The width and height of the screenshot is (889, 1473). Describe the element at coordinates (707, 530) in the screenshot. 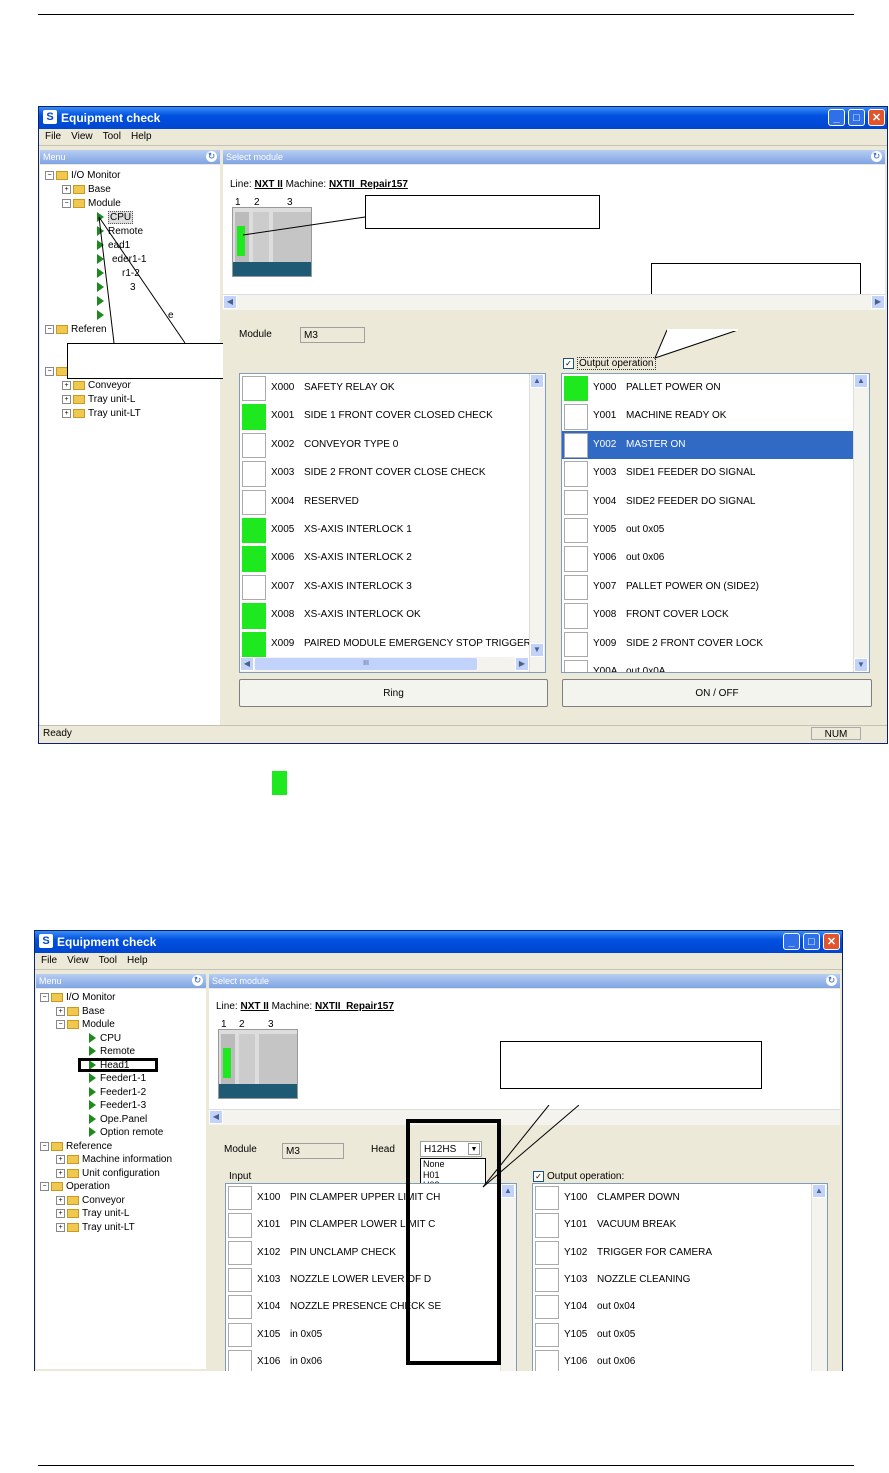

I see `table-row: Y005 out 0x05` at that location.